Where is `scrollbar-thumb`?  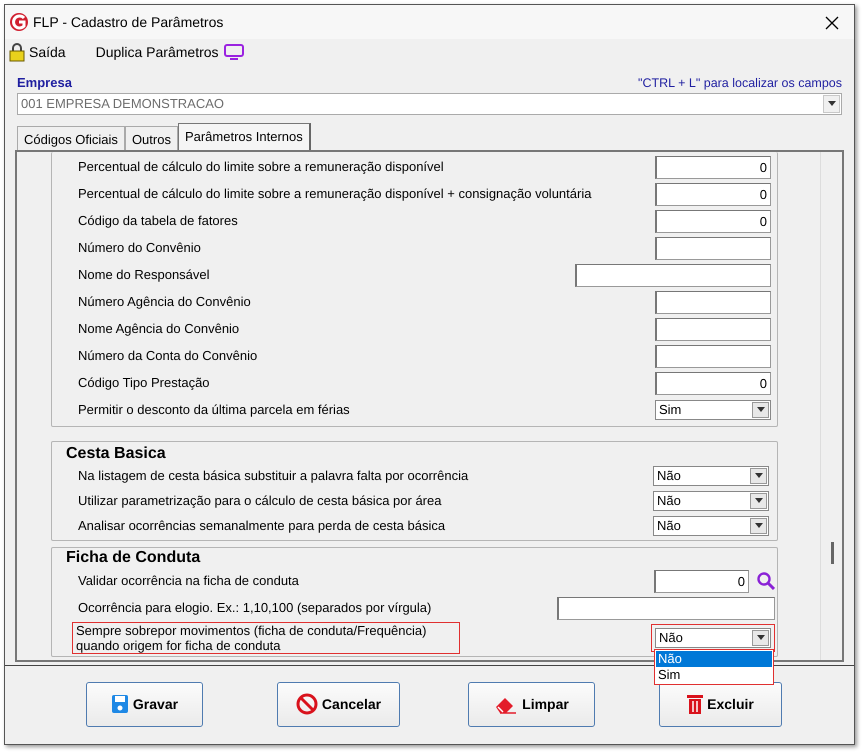
scrollbar-thumb is located at coordinates (832, 553).